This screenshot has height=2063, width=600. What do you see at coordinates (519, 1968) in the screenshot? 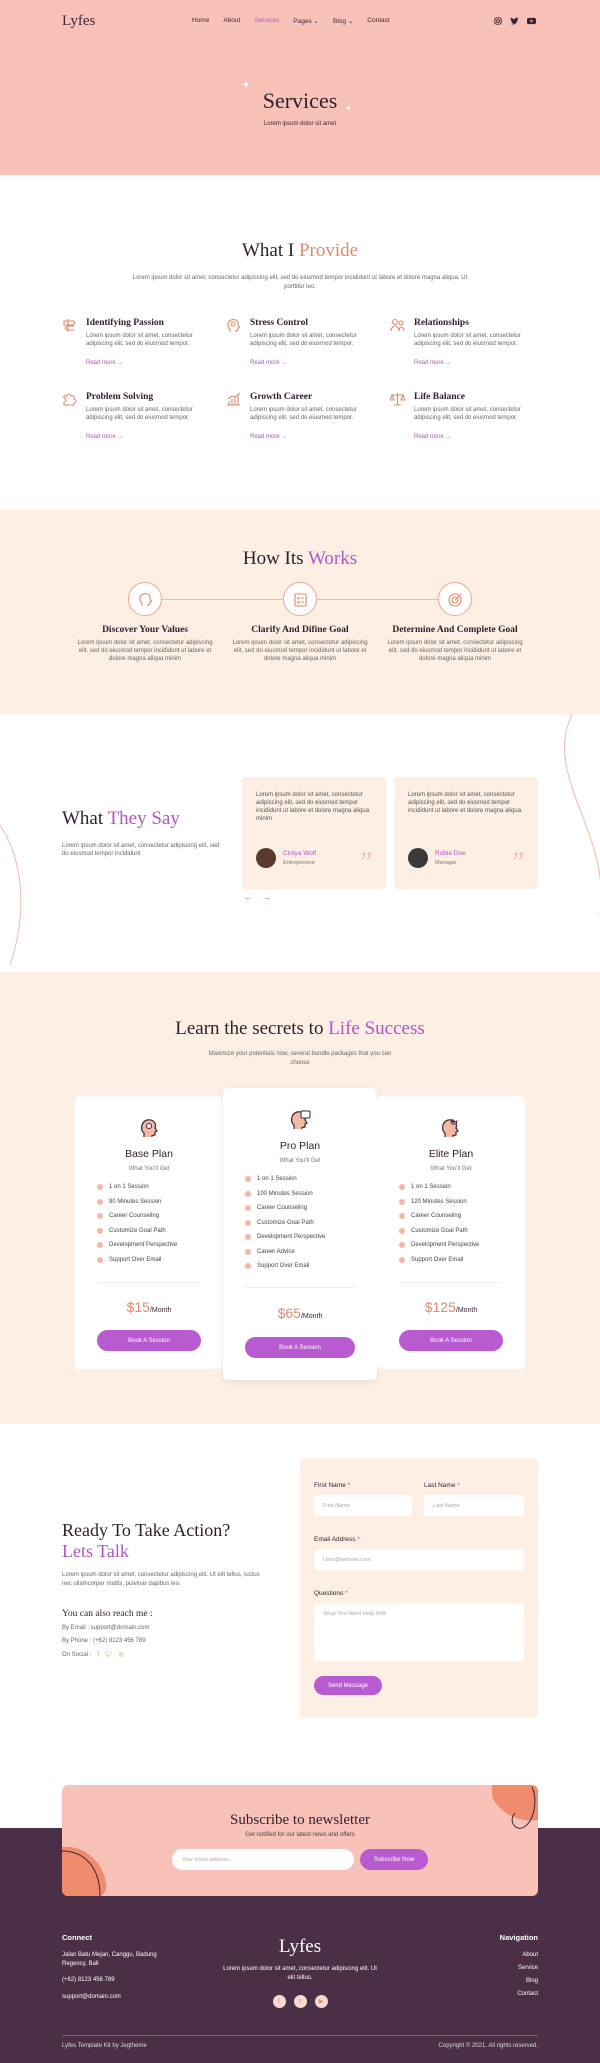
I see `footer-nav-service: Service` at bounding box center [519, 1968].